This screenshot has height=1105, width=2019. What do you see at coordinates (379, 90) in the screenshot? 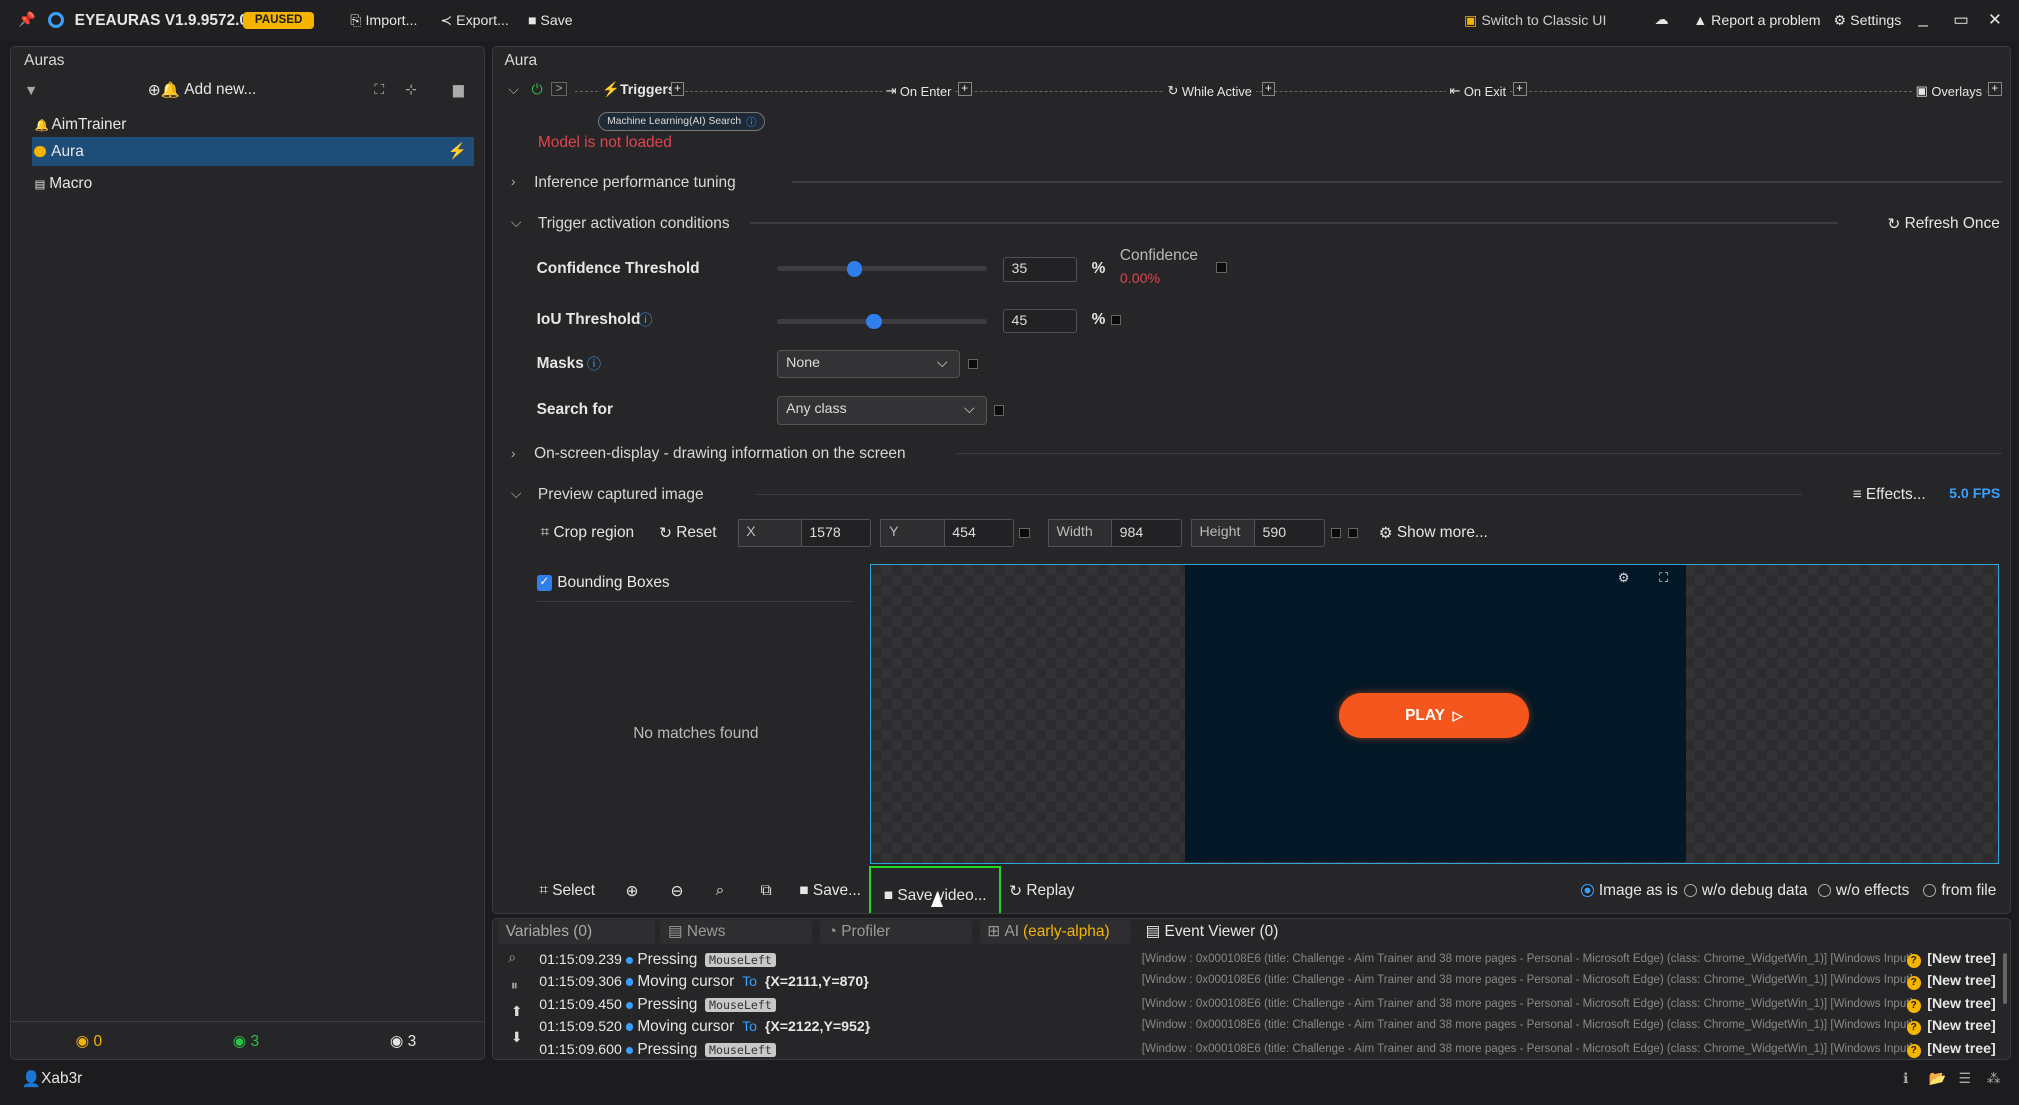
I see `expand-all-icon: ⛶` at bounding box center [379, 90].